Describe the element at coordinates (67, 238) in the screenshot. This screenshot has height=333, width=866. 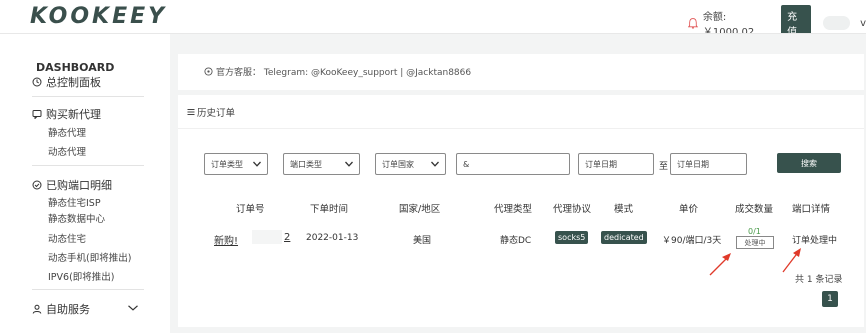
I see `sidebar-item-dynamic-residential: 动态住宅` at that location.